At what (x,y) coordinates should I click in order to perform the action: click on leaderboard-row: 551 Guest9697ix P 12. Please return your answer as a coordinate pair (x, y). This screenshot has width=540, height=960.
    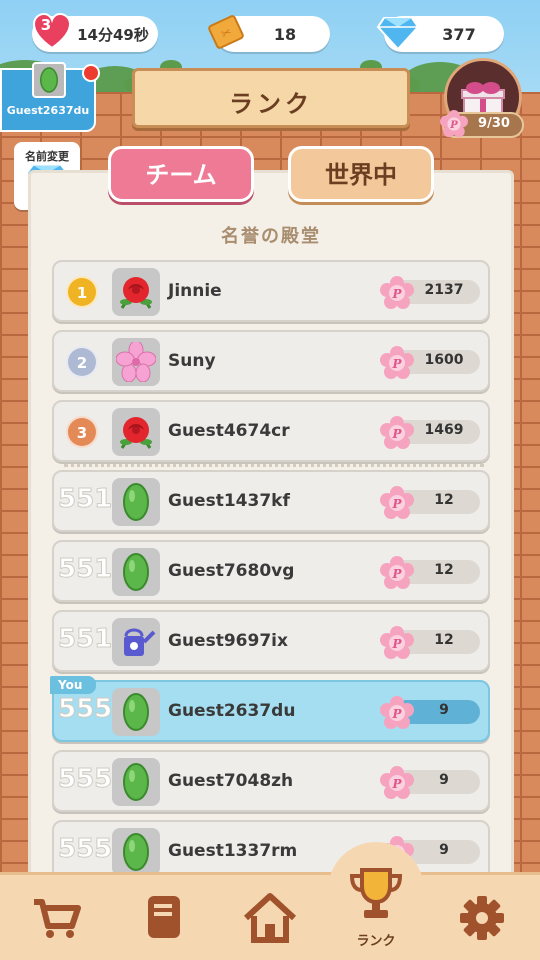
    Looking at the image, I should click on (271, 641).